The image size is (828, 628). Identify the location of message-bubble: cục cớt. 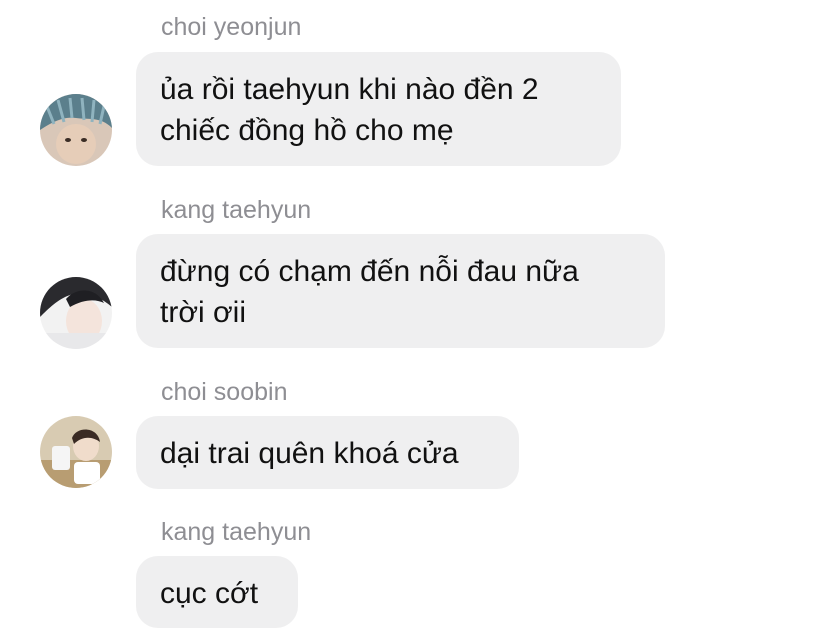
(217, 592).